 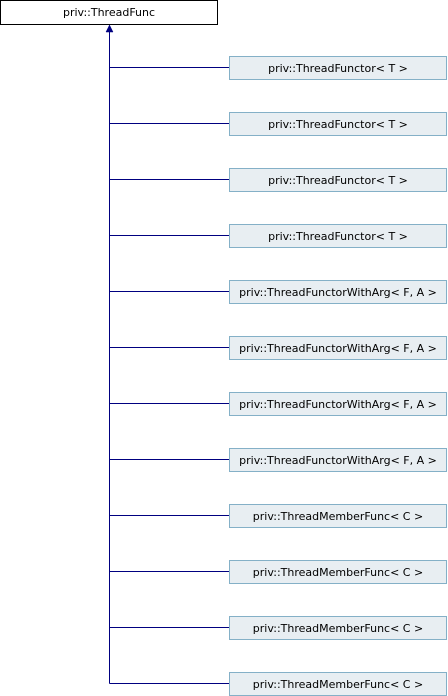 I want to click on base-class-node: priv::ThreadFunc, so click(x=109, y=12).